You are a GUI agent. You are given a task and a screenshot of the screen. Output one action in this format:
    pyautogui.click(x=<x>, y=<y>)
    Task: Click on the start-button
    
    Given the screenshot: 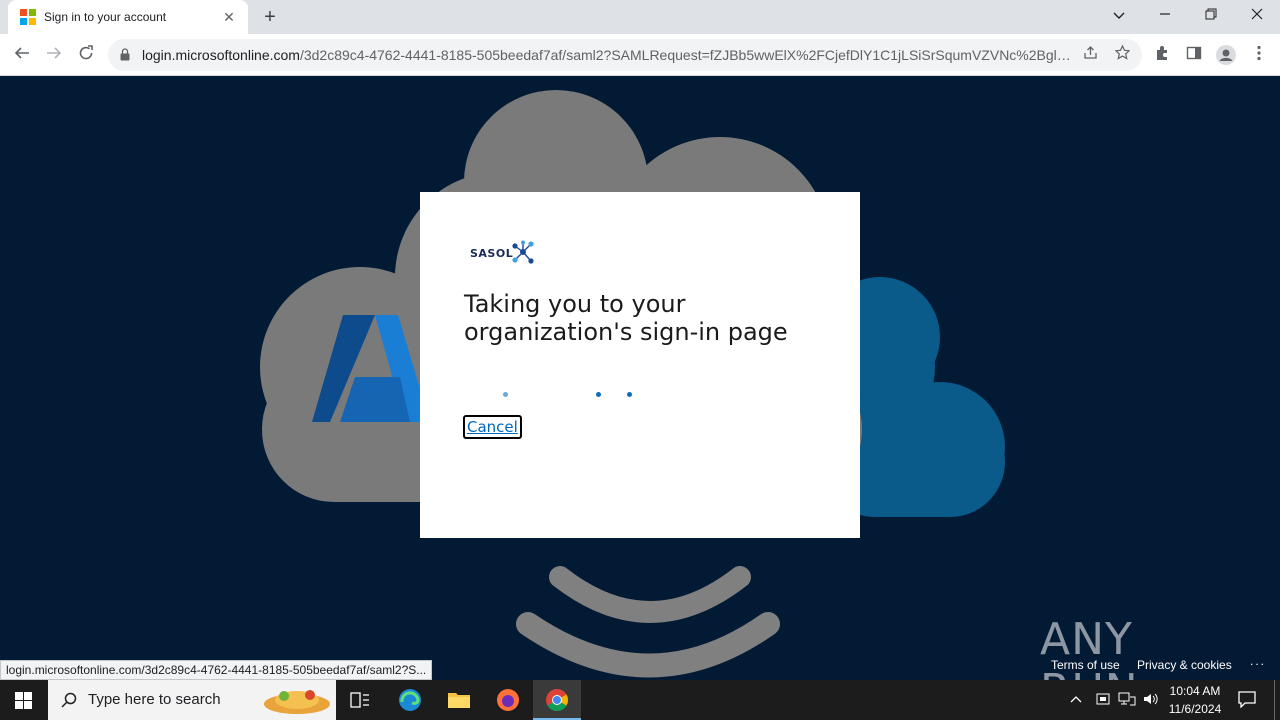 What is the action you would take?
    pyautogui.click(x=24, y=700)
    